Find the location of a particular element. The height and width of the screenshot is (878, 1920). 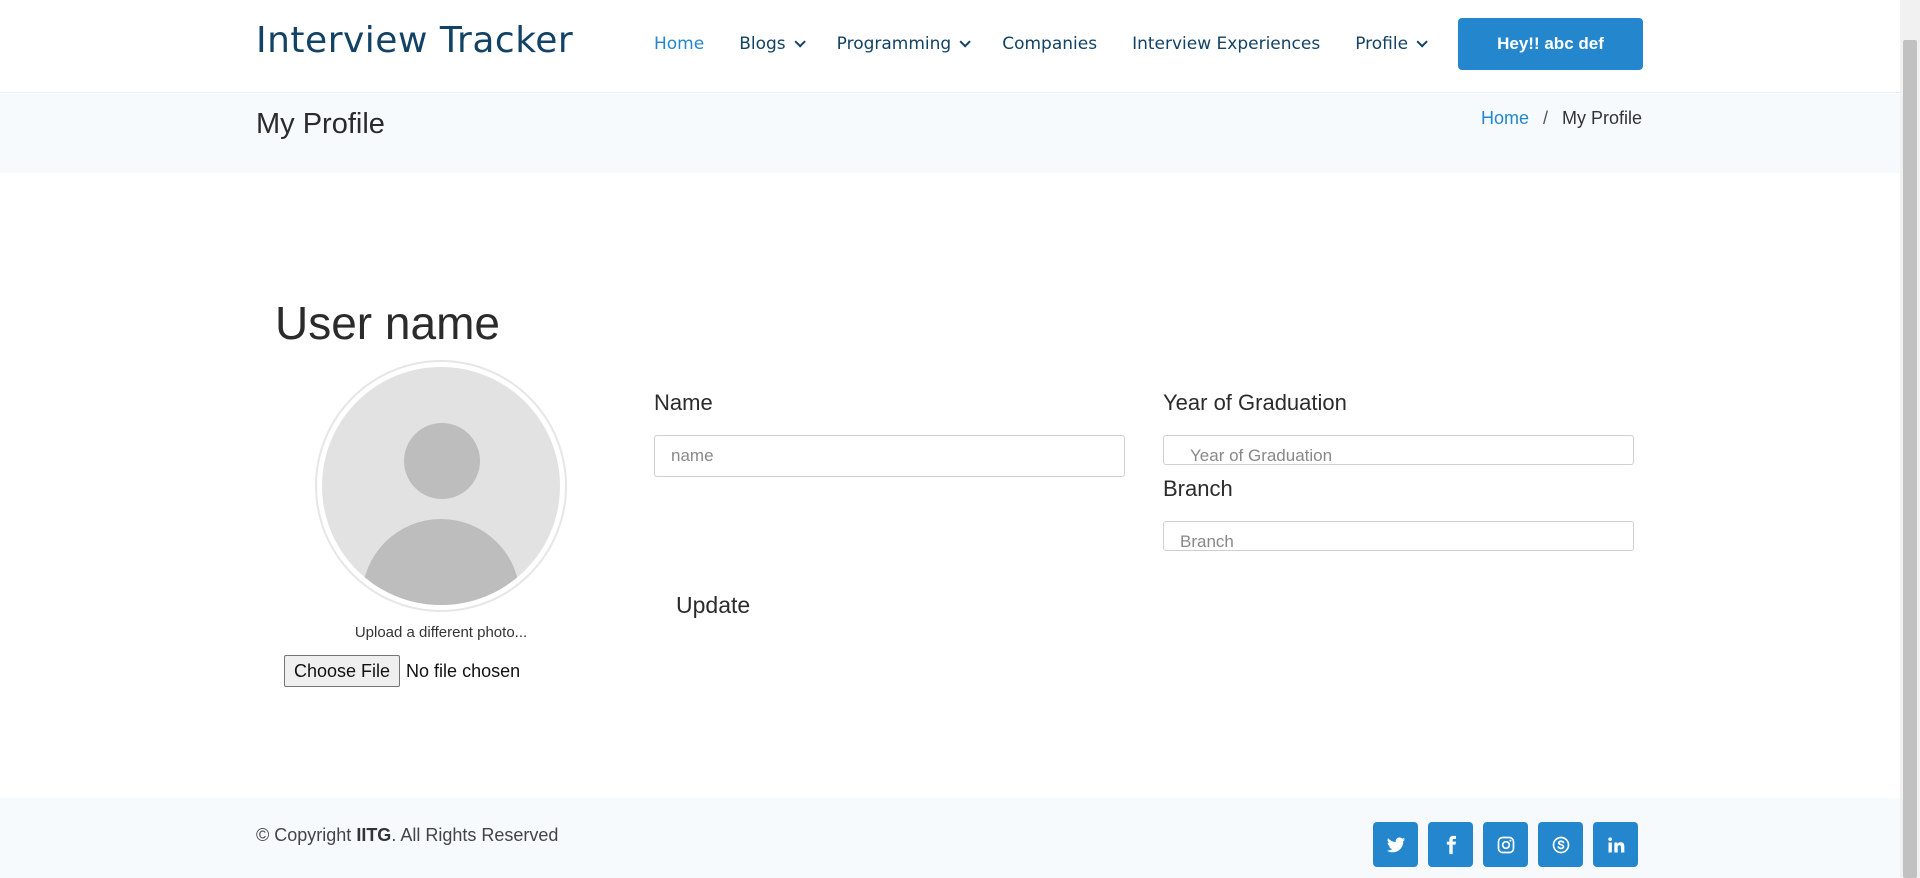

default-avatar-icon is located at coordinates (441, 486).